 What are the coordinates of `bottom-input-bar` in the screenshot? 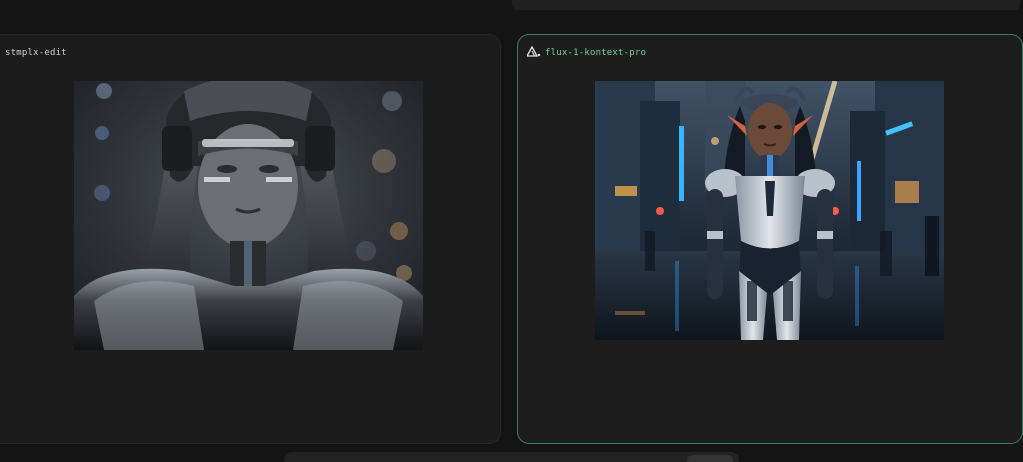 It's located at (511, 457).